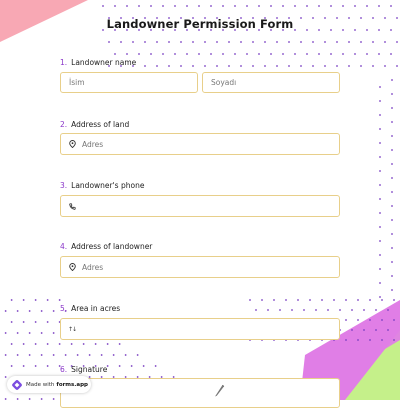 The height and width of the screenshot is (408, 400). What do you see at coordinates (224, 82) in the screenshot?
I see `input-placeholder: Soyadı` at bounding box center [224, 82].